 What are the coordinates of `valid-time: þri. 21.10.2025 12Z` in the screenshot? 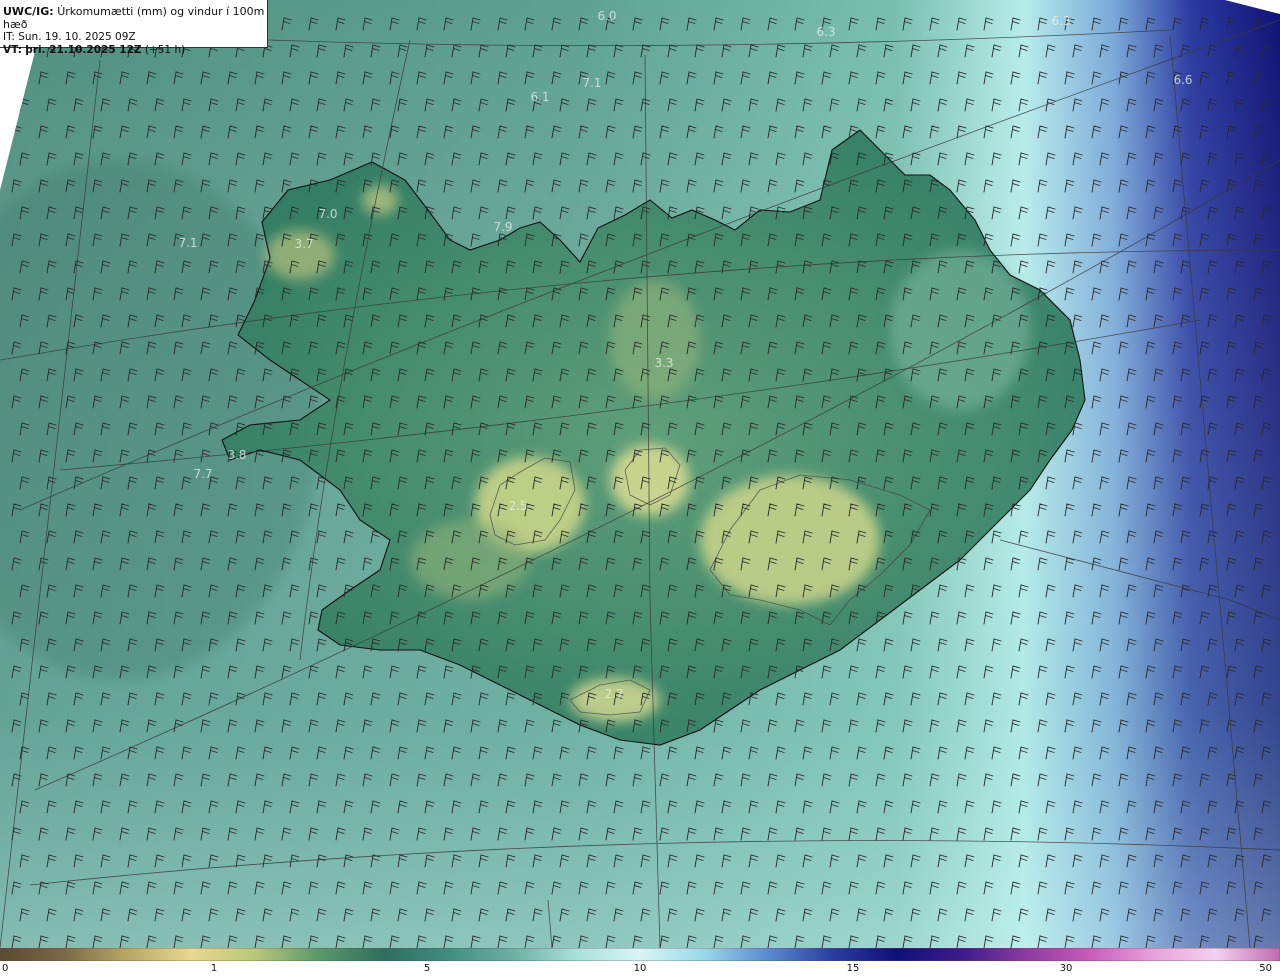 It's located at (83, 50).